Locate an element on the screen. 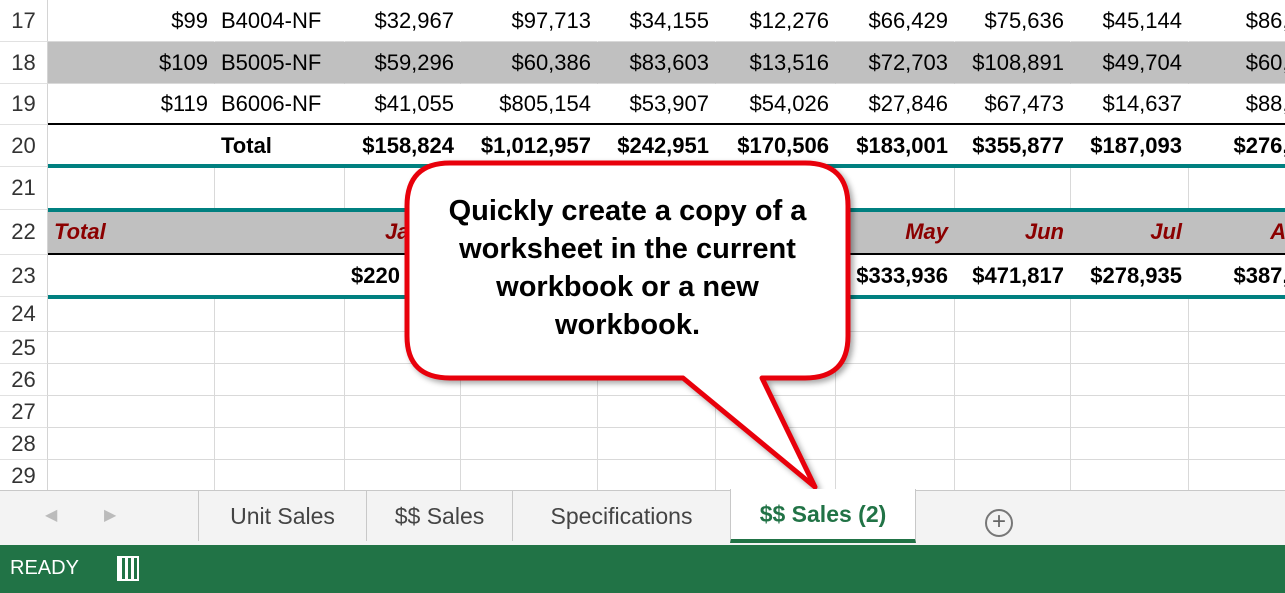 Image resolution: width=1285 pixels, height=593 pixels. tab-label: $$ Sales (2) is located at coordinates (823, 513).